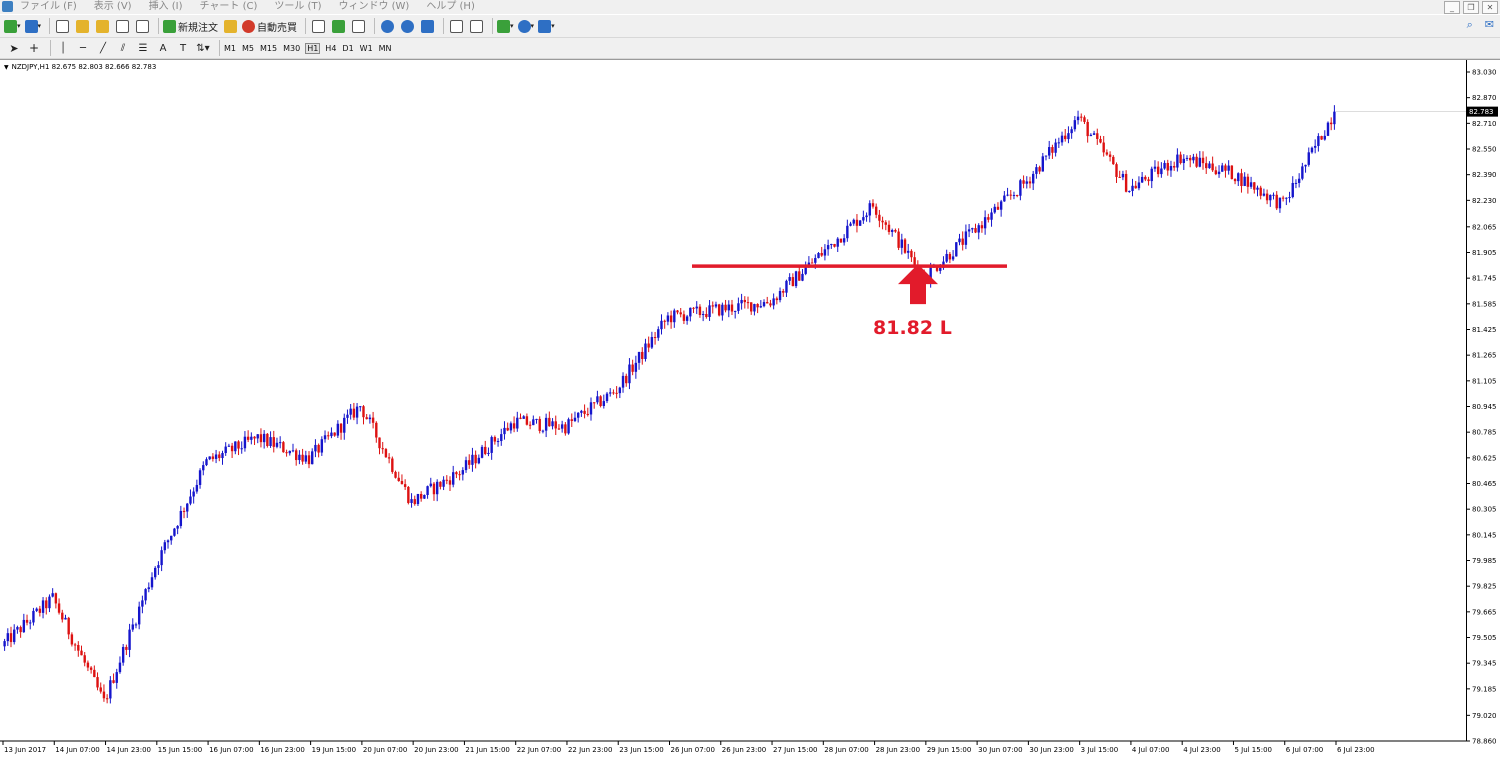  What do you see at coordinates (103, 48) in the screenshot?
I see `trendline-button: ╱` at bounding box center [103, 48].